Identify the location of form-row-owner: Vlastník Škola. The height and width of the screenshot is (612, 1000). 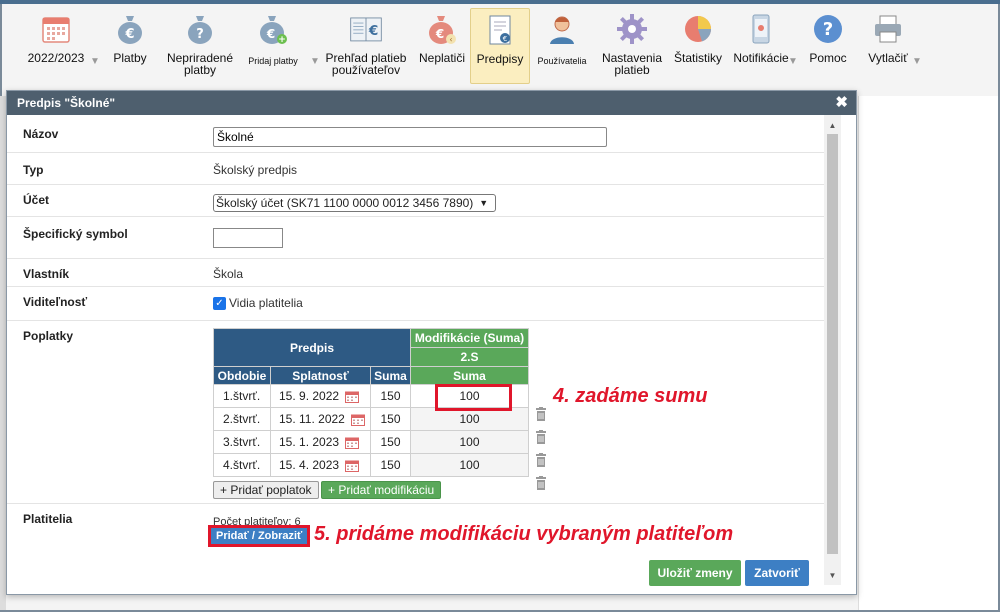
(415, 273).